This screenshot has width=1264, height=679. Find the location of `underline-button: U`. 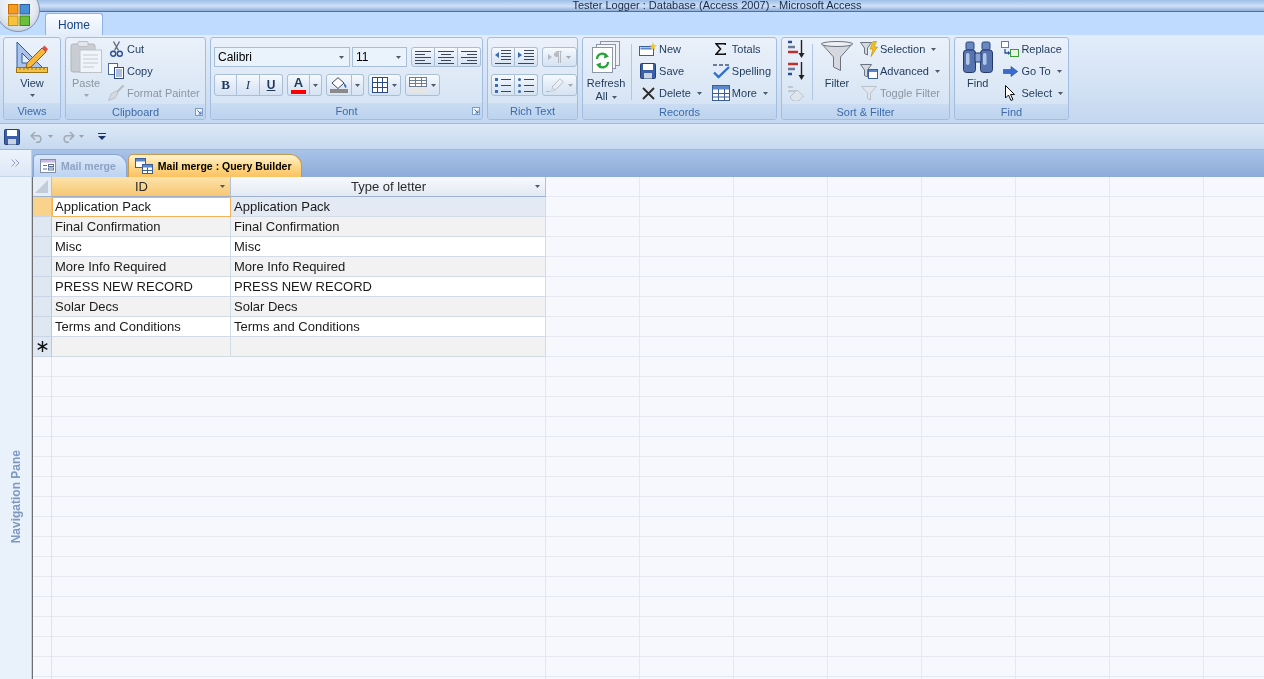

underline-button: U is located at coordinates (271, 85).